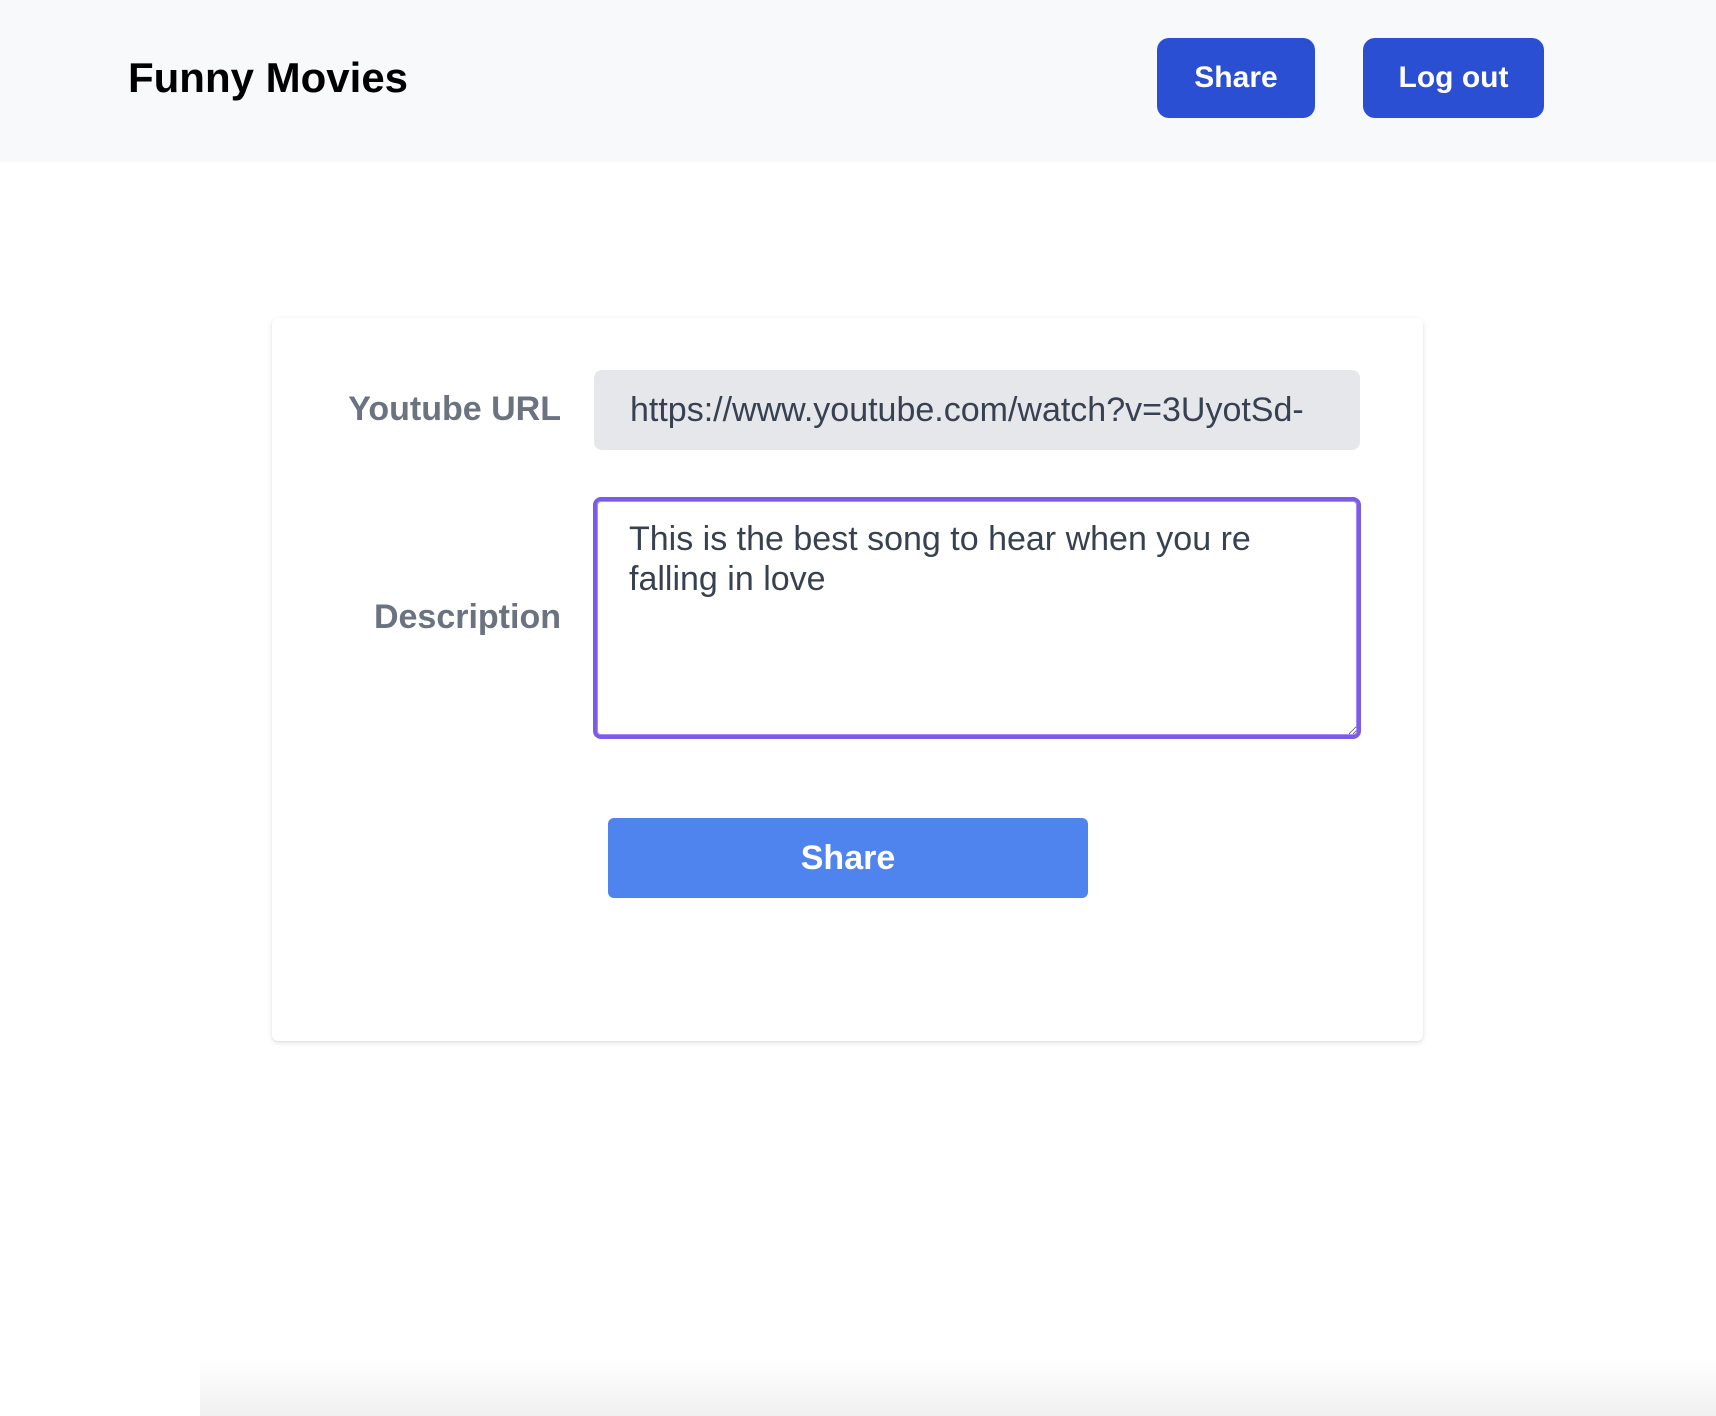  I want to click on logout-button: Log out, so click(1453, 78).